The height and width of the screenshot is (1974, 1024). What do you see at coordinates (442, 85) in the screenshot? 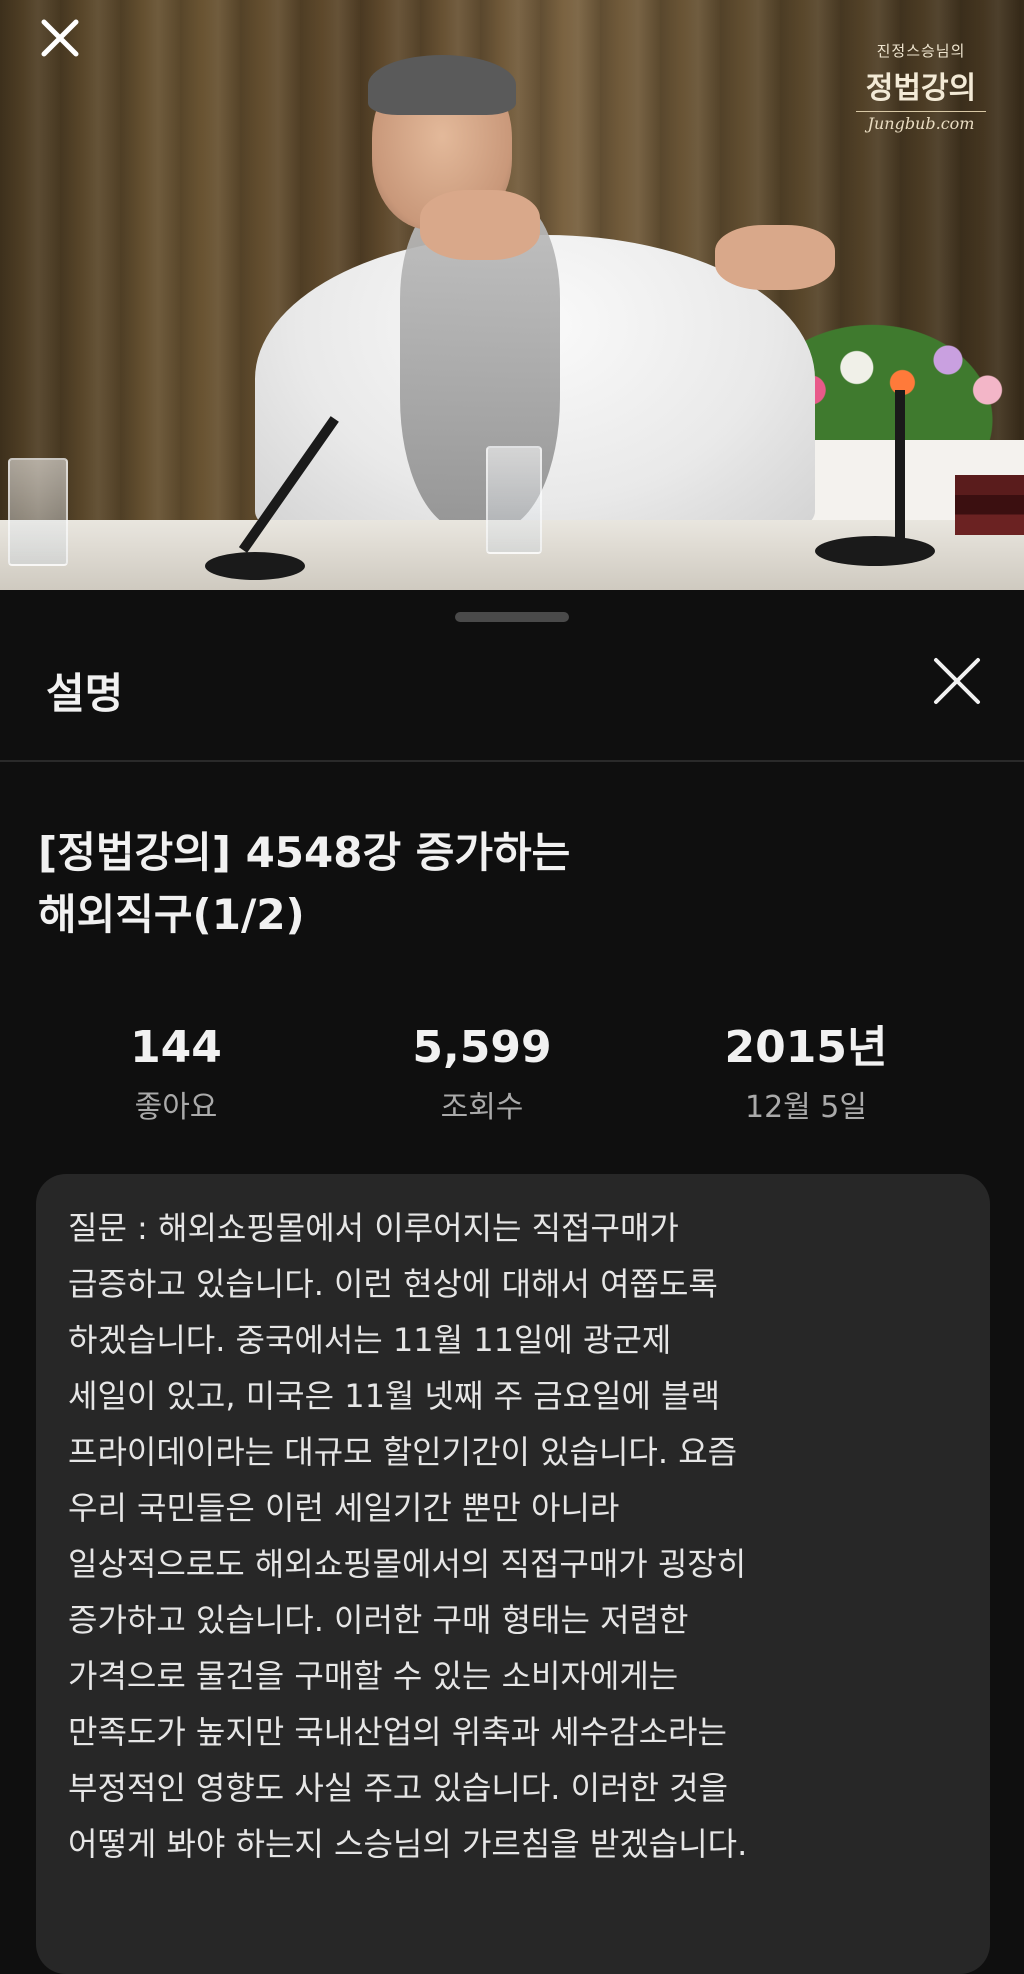
I see `speaker-hair` at bounding box center [442, 85].